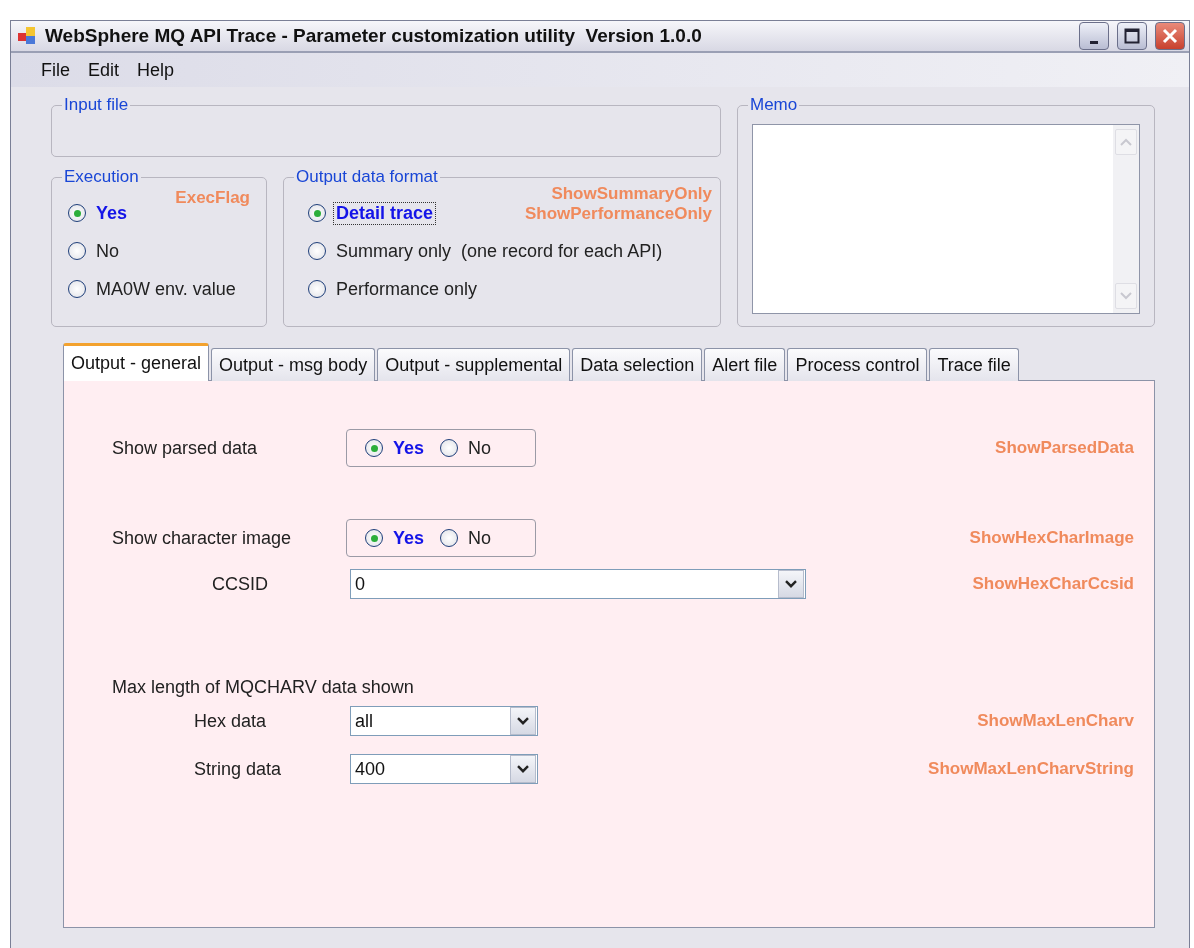  I want to click on parameter-name: ShowSummaryOnly, so click(631, 194).